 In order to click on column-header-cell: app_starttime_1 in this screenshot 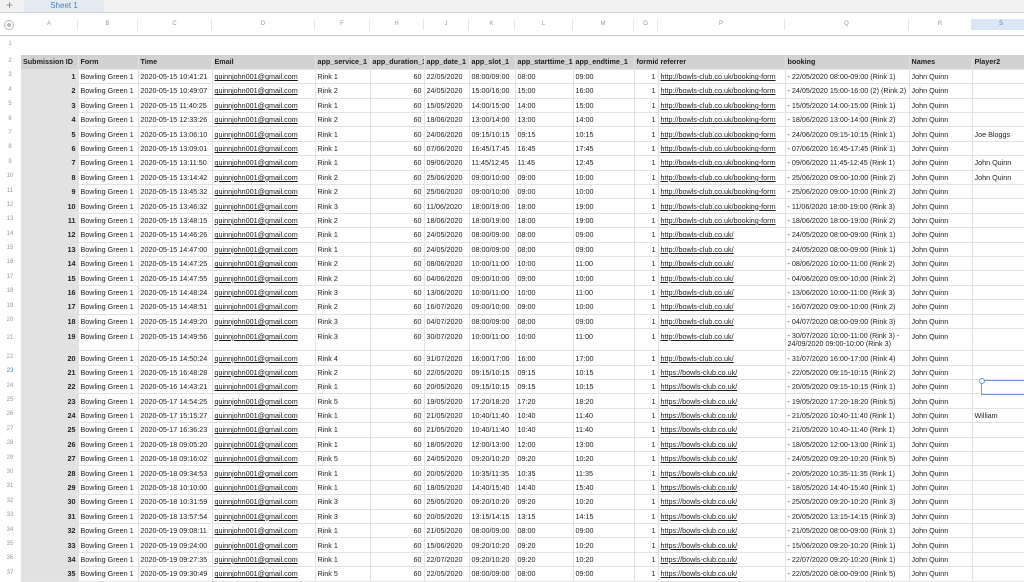, I will do `click(544, 62)`.